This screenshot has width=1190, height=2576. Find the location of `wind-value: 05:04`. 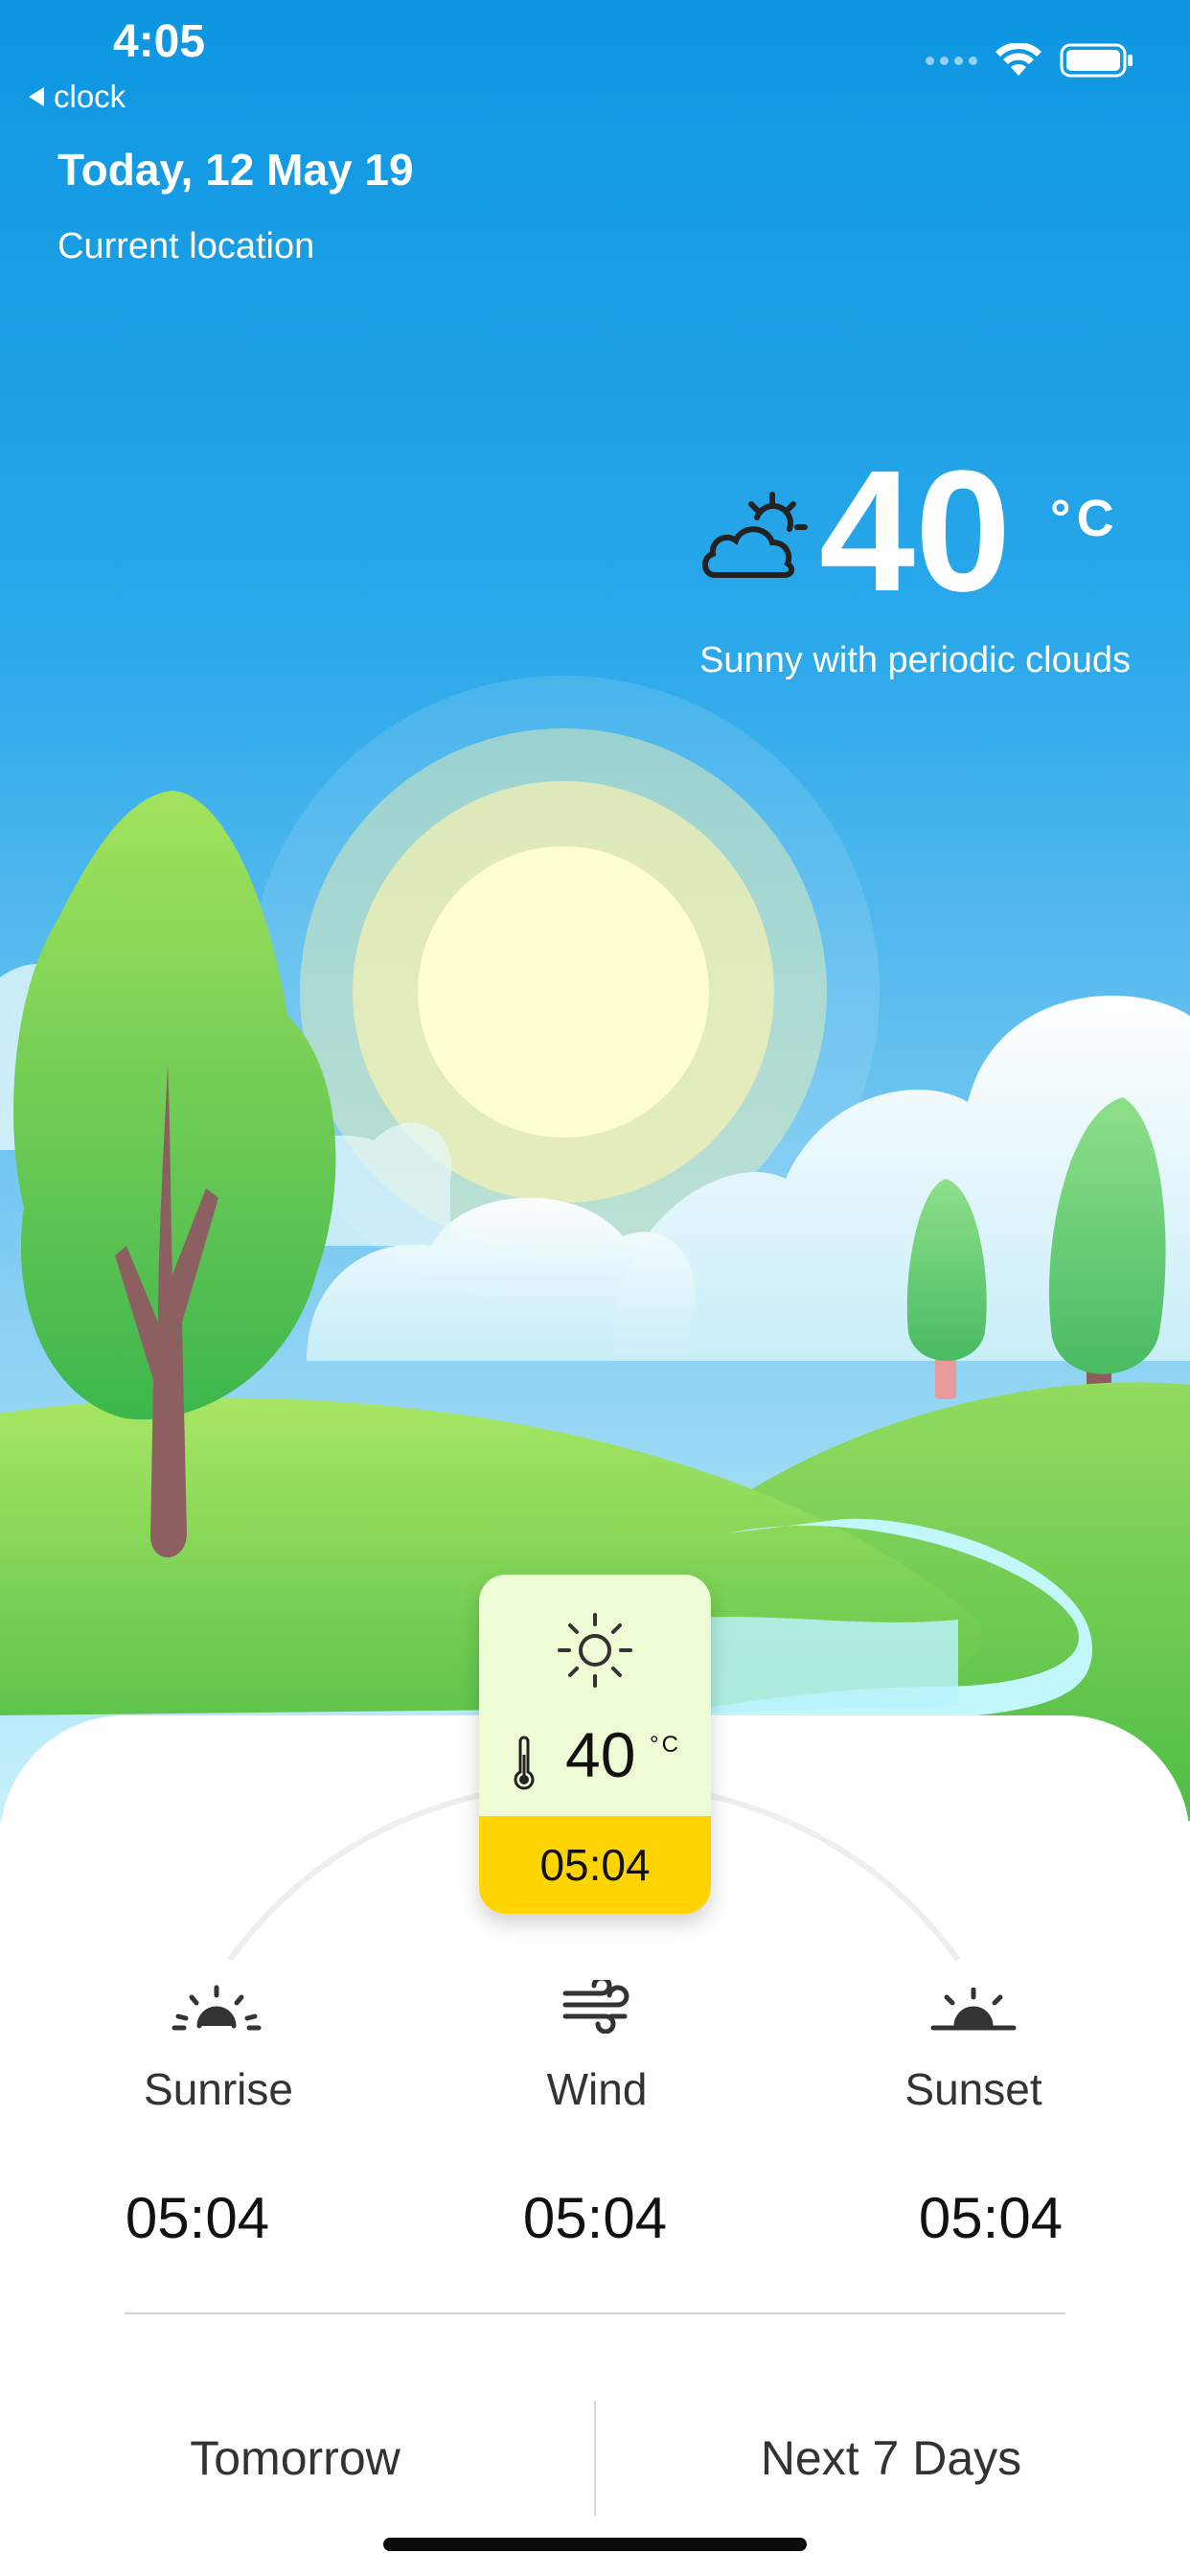

wind-value: 05:04 is located at coordinates (595, 2218).